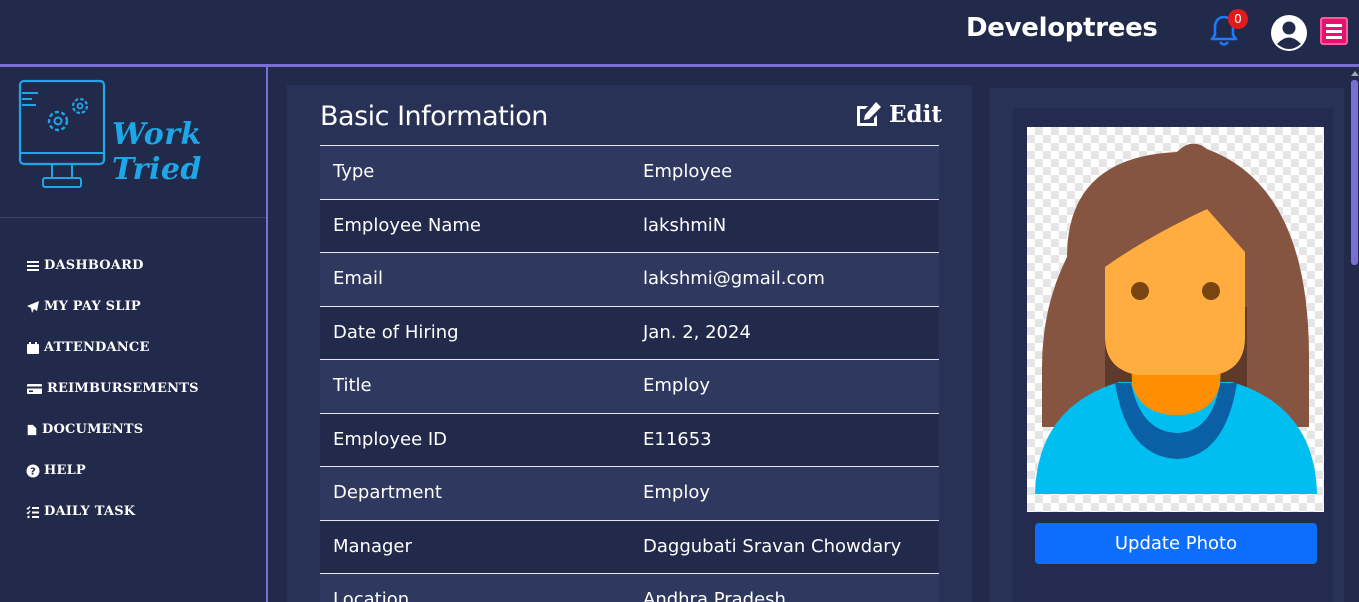 This screenshot has width=1359, height=602. I want to click on paper-plane-icon, so click(33, 306).